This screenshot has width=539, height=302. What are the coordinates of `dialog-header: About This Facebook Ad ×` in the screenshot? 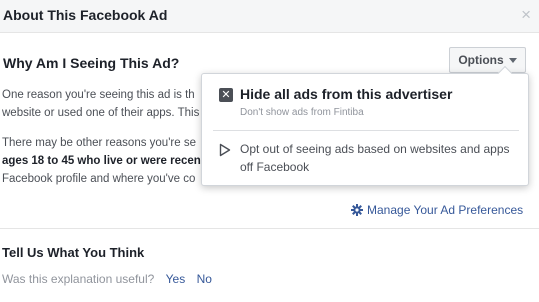 It's located at (269, 16).